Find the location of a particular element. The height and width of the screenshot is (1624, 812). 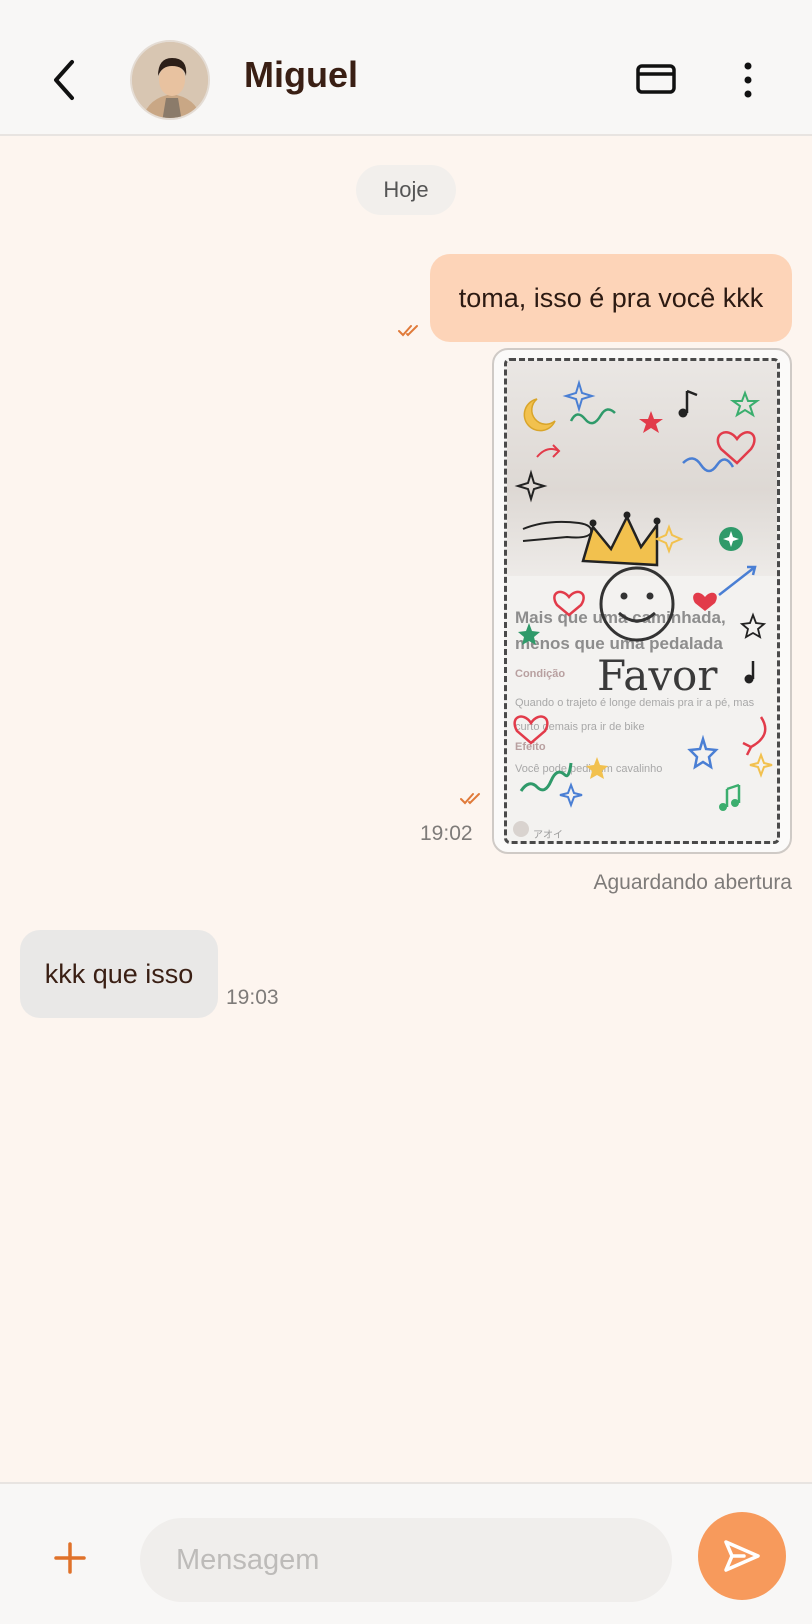

more-options-button is located at coordinates (748, 80).